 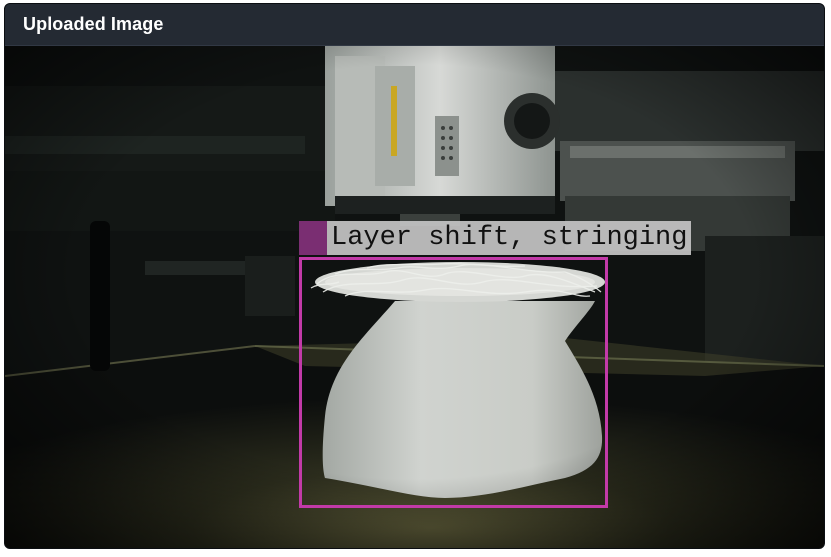 I want to click on panel-title: Uploaded Image, so click(x=93, y=24).